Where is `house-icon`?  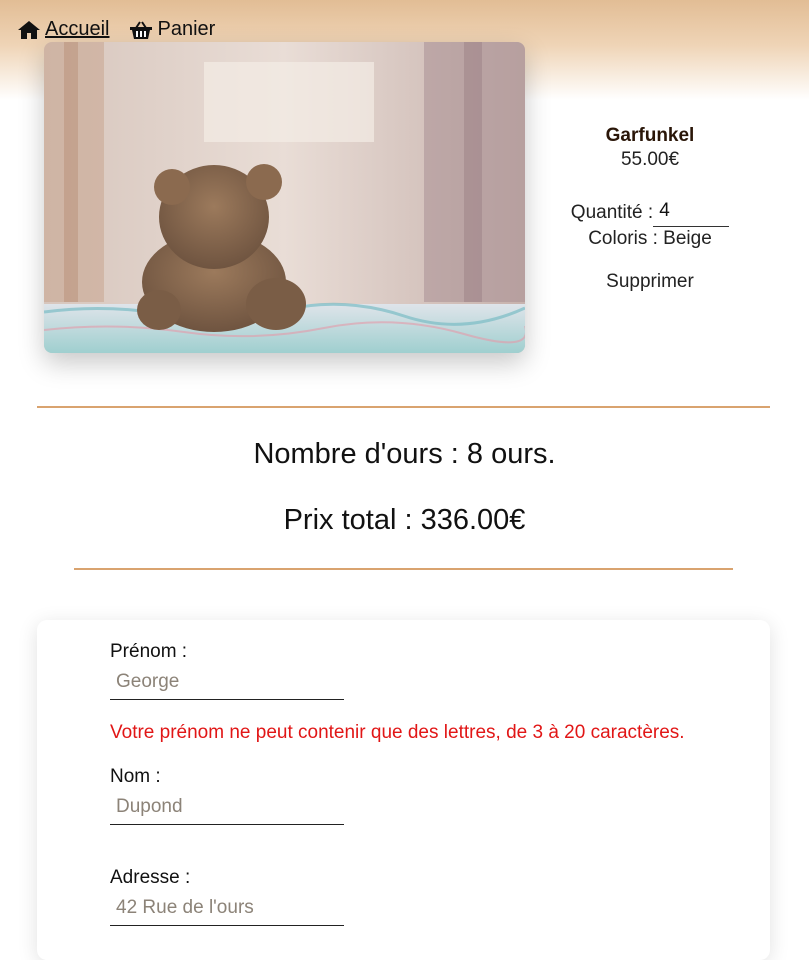
house-icon is located at coordinates (29, 29).